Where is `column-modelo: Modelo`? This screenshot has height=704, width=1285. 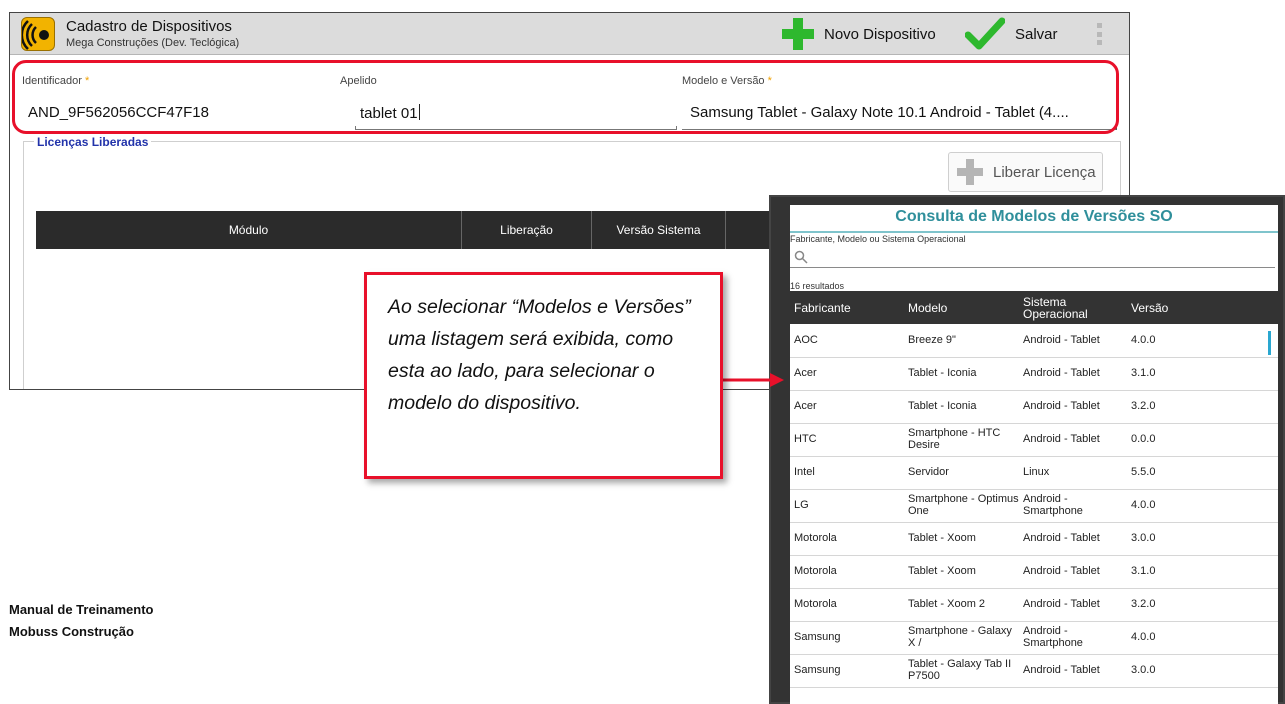
column-modelo: Modelo is located at coordinates (961, 307).